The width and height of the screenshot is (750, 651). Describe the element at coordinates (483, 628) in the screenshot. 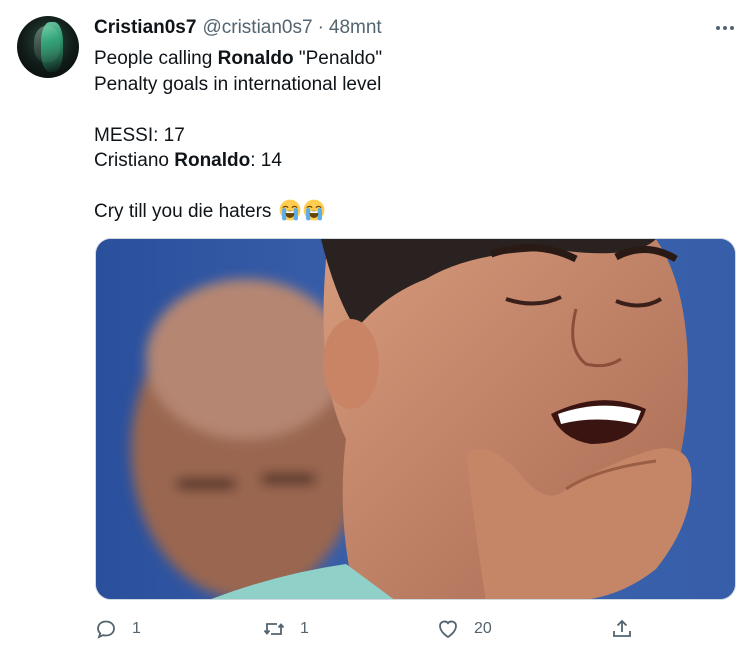

I see `like-count: 20` at that location.